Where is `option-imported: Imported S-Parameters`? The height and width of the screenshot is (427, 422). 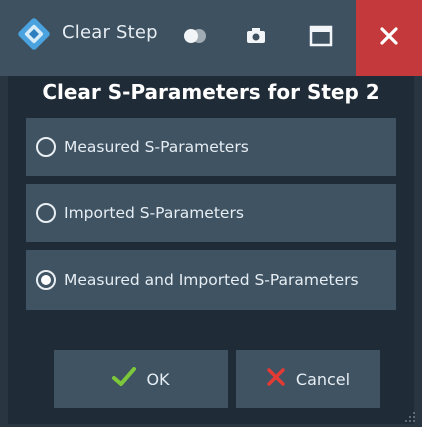
option-imported: Imported S-Parameters is located at coordinates (211, 213).